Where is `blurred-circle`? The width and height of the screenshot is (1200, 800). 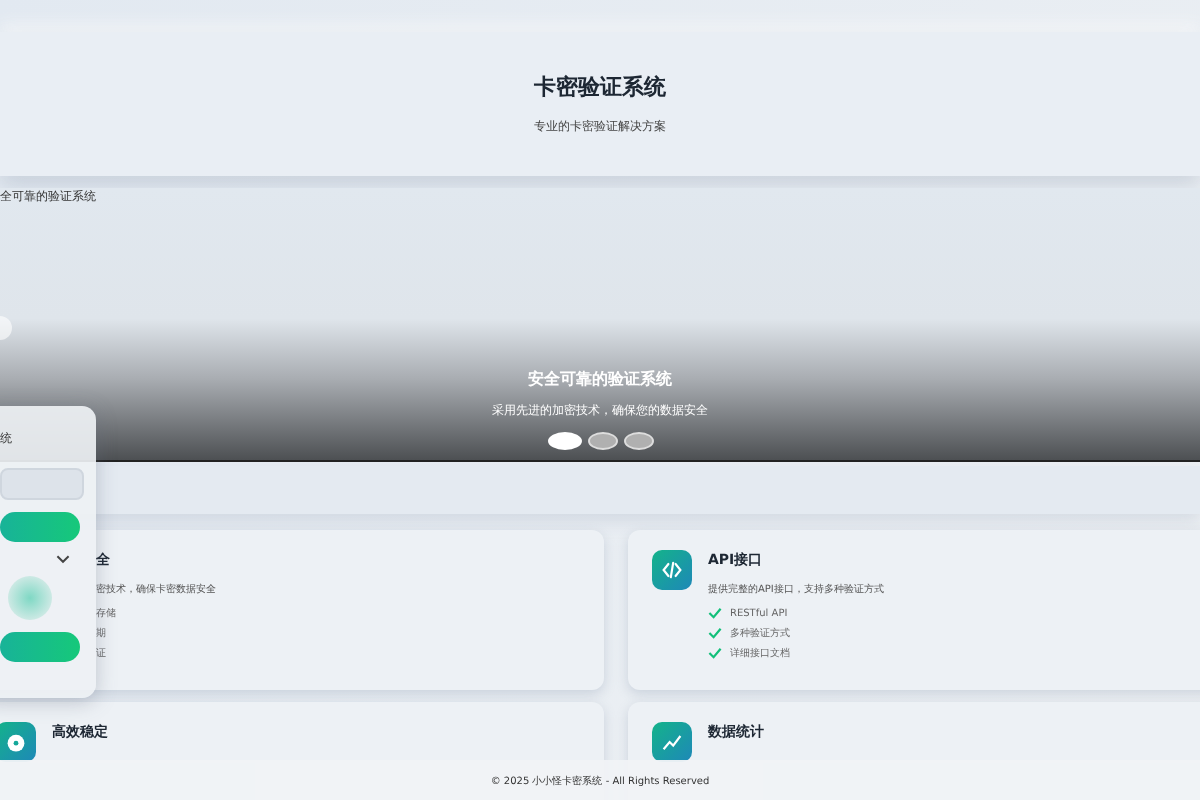 blurred-circle is located at coordinates (30, 598).